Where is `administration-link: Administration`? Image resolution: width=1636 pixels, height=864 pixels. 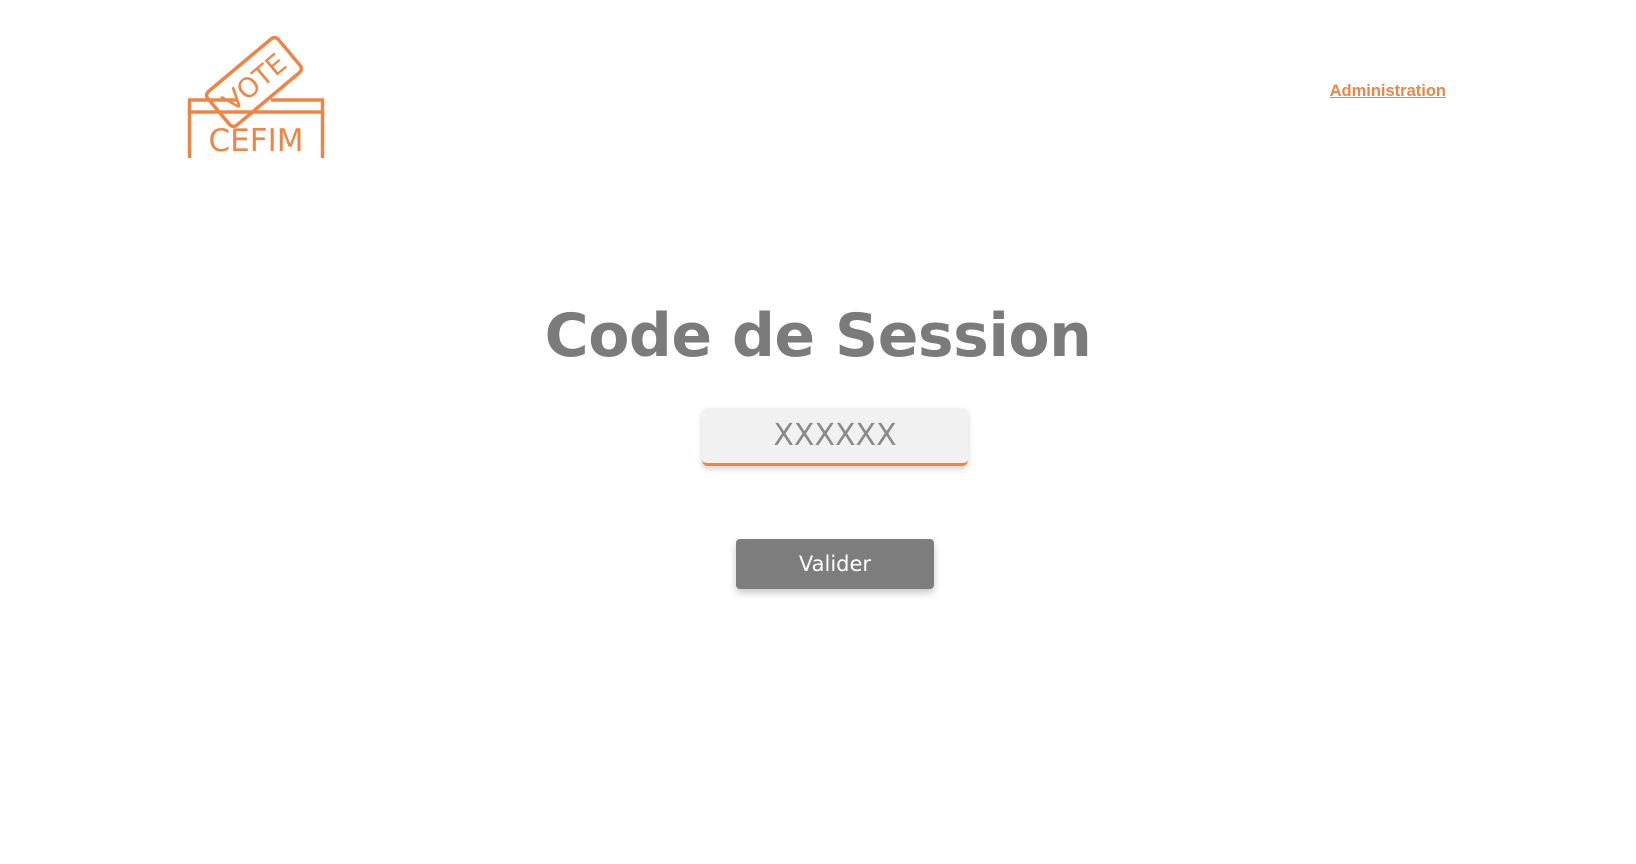
administration-link: Administration is located at coordinates (1388, 91).